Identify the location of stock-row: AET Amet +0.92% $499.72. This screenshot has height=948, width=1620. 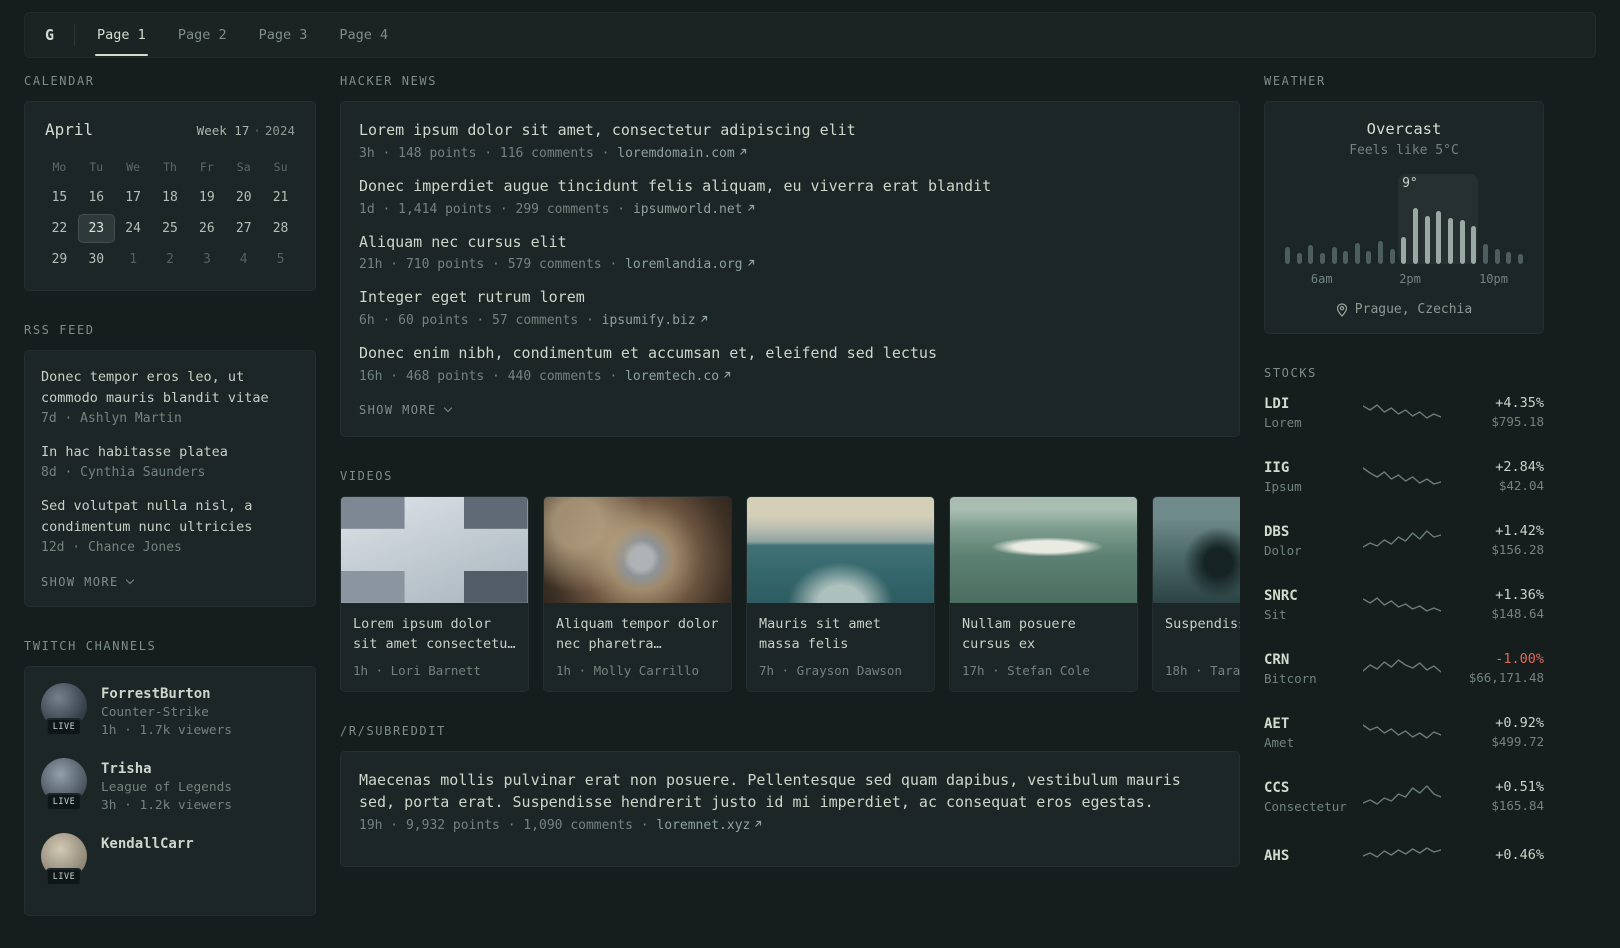
(1404, 732).